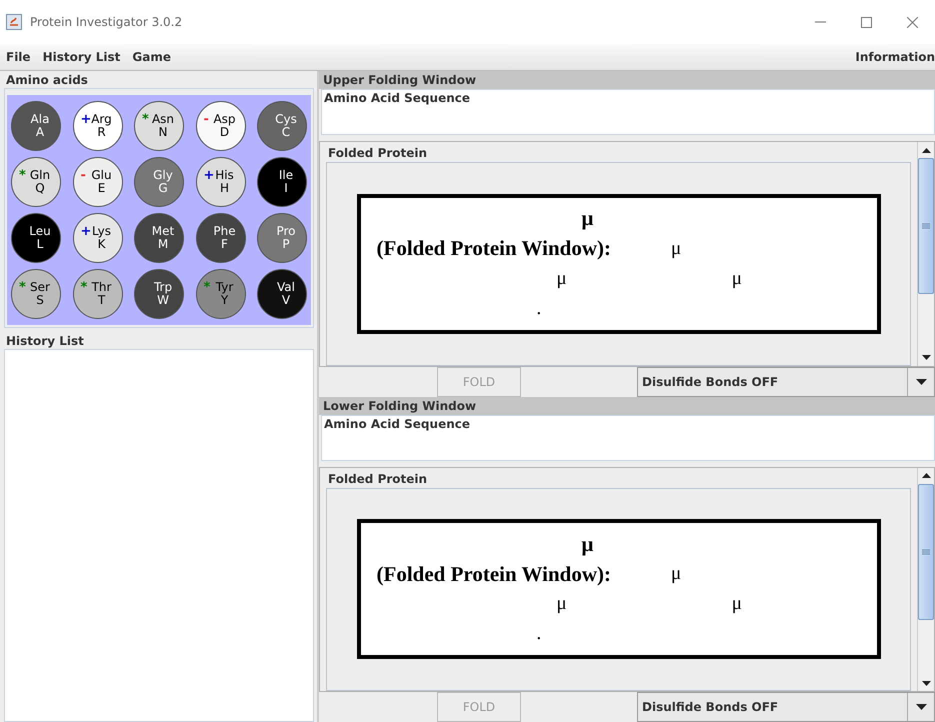 Image resolution: width=935 pixels, height=722 pixels. What do you see at coordinates (47, 79) in the screenshot?
I see `group-label: Amino acids` at bounding box center [47, 79].